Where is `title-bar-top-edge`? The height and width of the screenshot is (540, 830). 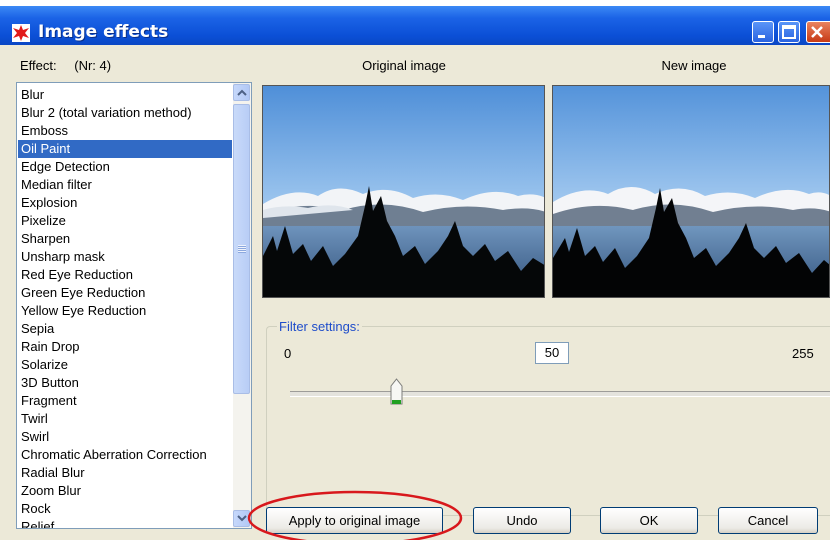
title-bar-top-edge is located at coordinates (415, 3).